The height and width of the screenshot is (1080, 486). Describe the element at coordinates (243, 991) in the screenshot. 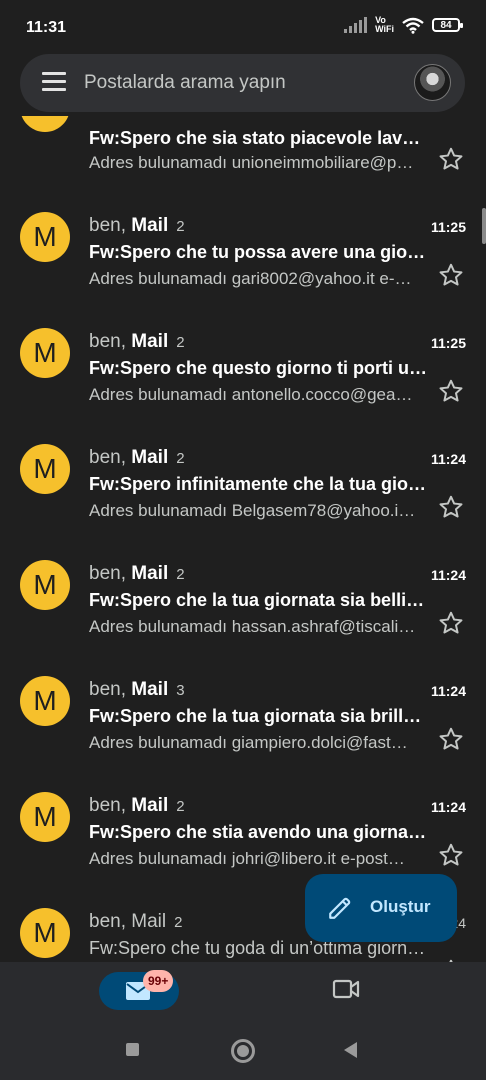

I see `bottom-navigation: 99+` at that location.